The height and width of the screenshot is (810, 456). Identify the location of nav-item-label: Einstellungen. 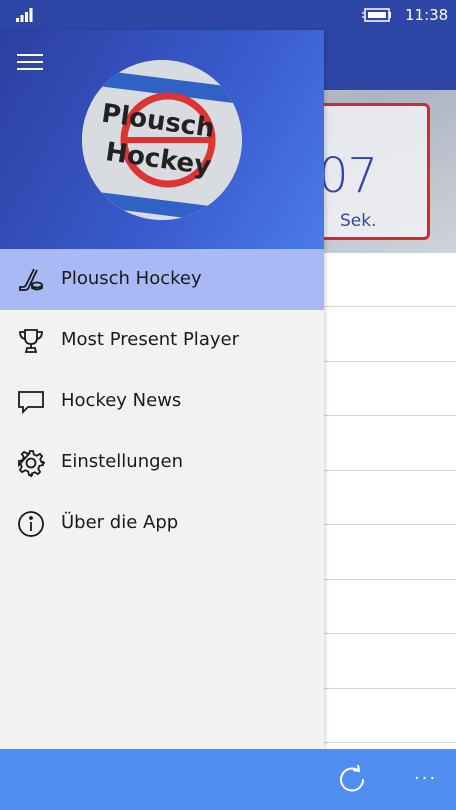
(122, 461).